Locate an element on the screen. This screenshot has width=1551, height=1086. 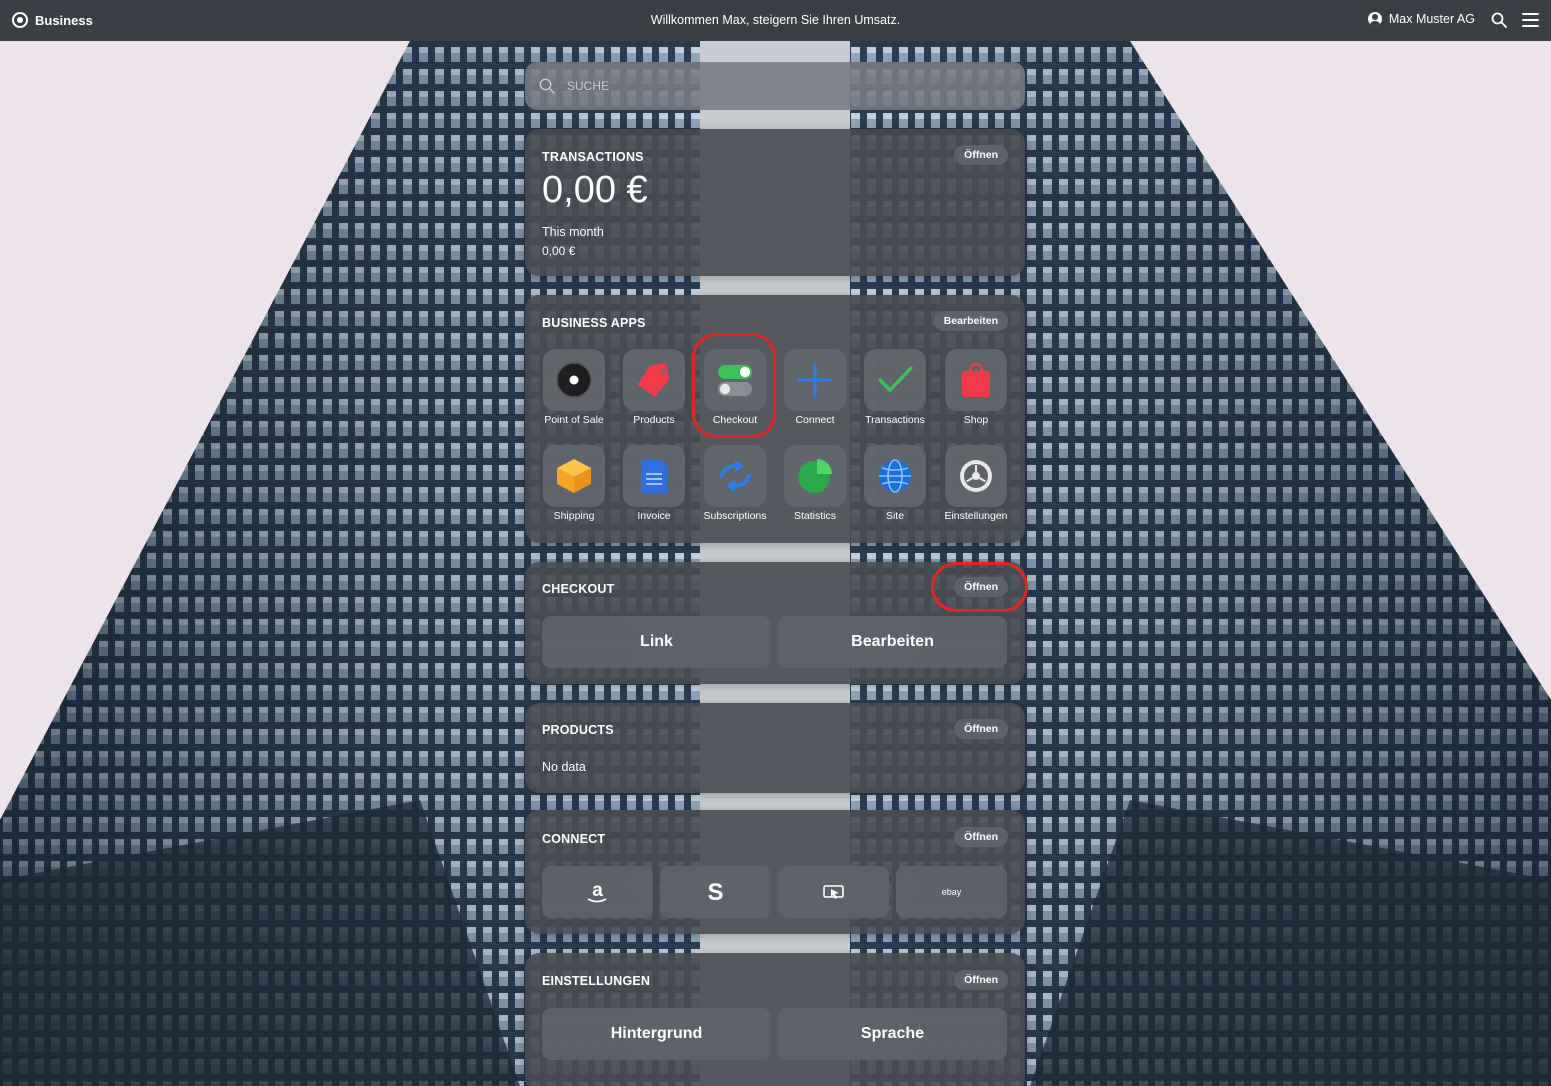
app-label: Statistics is located at coordinates (814, 516).